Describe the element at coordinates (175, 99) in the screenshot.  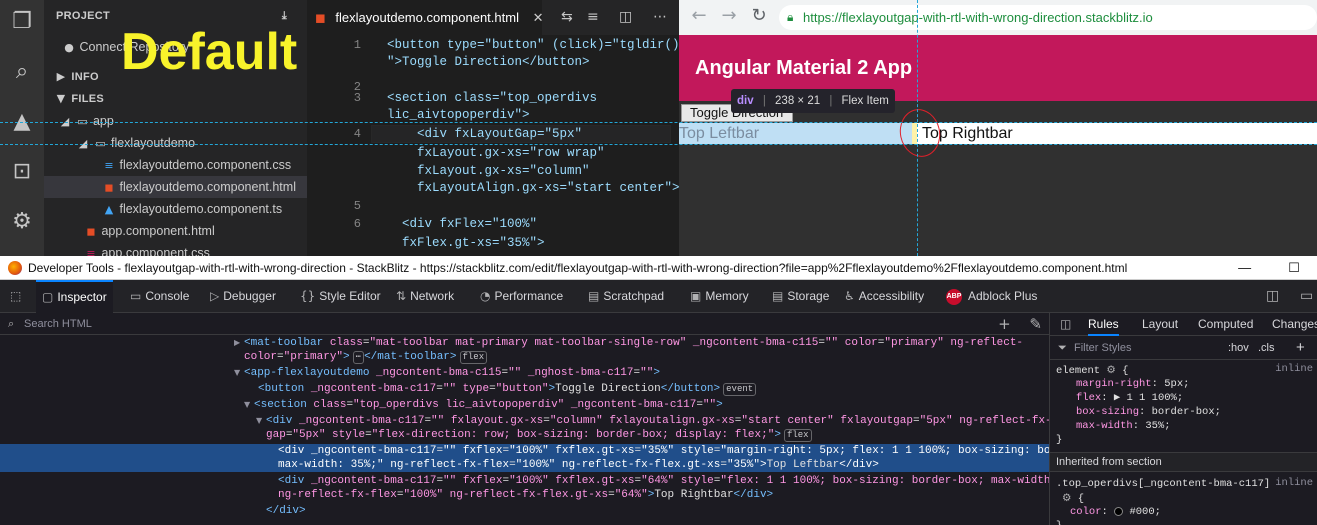
I see `files-section-toggle: ▼ FILES` at that location.